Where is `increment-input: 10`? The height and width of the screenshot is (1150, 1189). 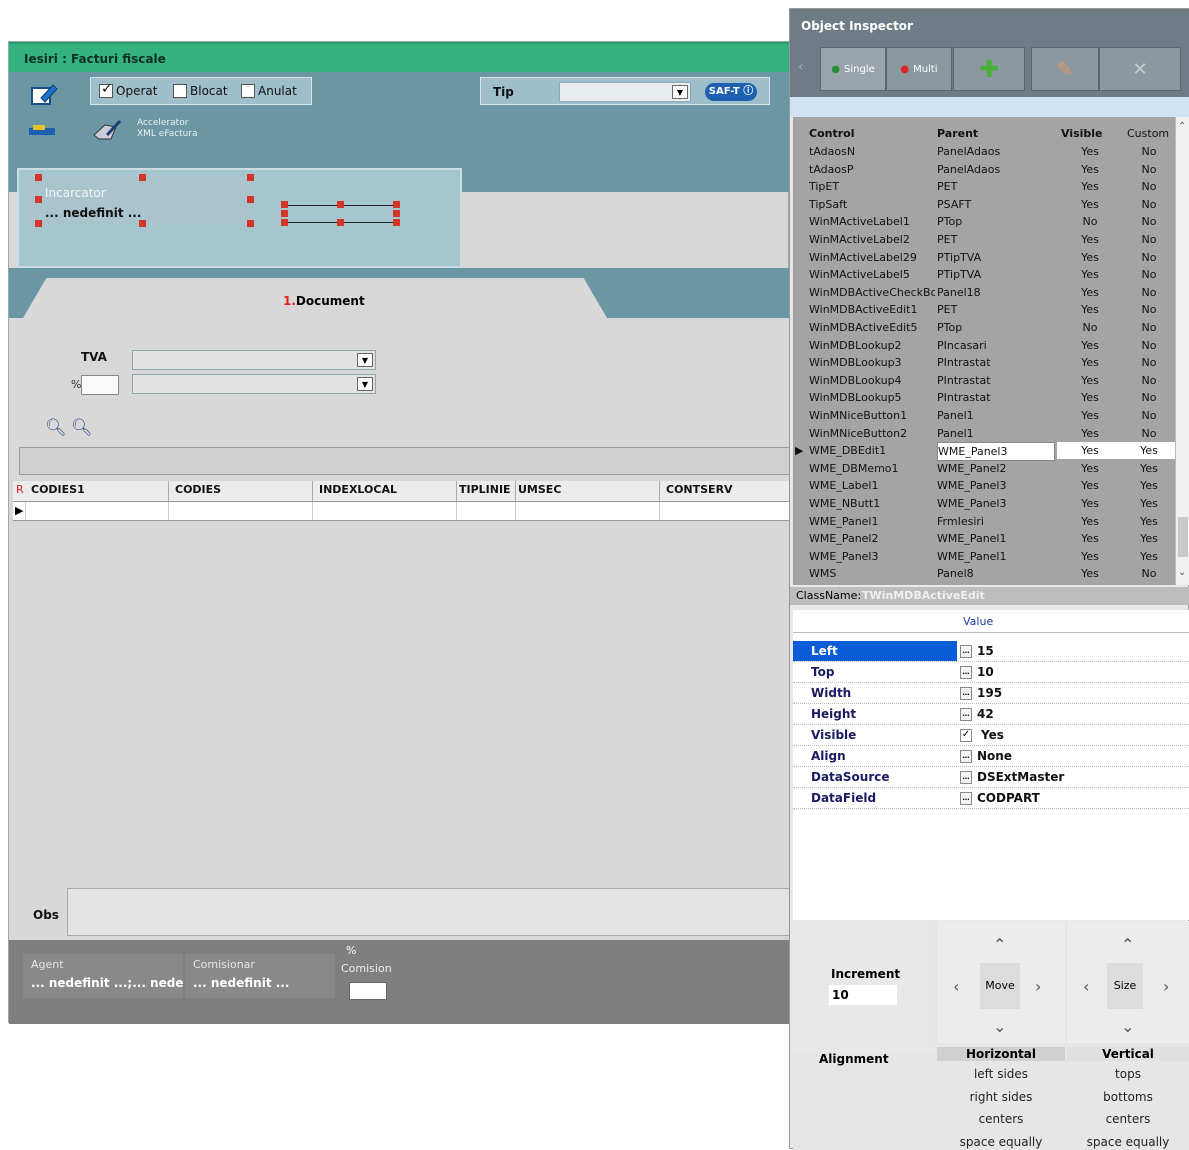
increment-input: 10 is located at coordinates (863, 995).